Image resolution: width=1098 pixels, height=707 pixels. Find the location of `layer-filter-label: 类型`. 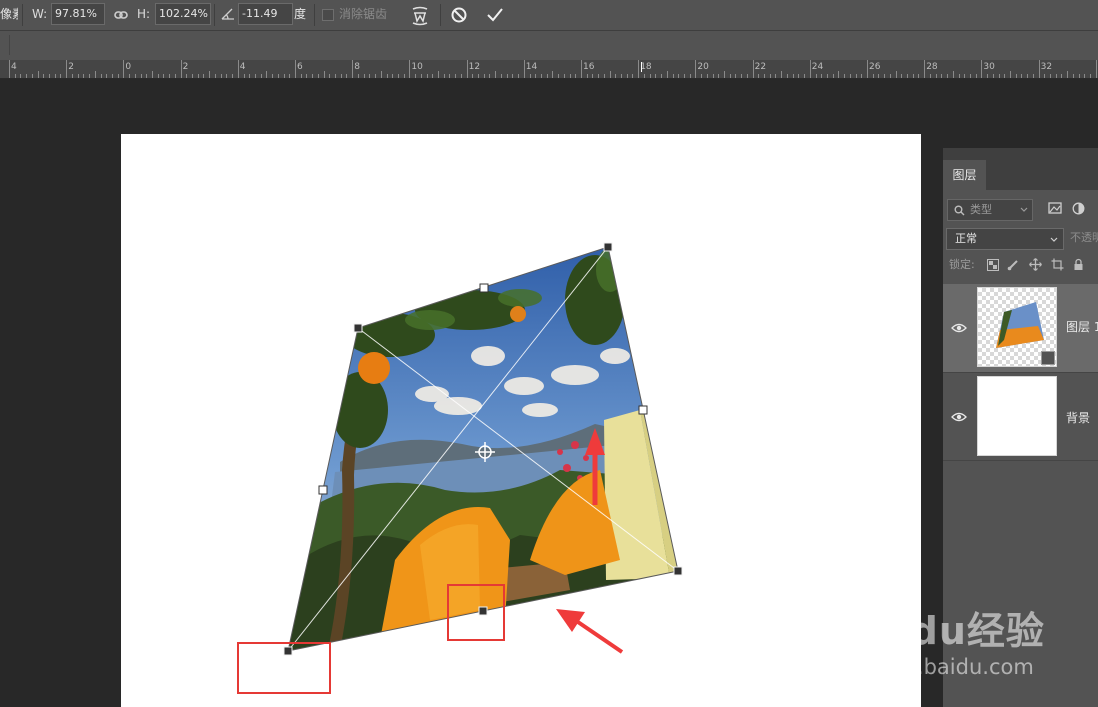

layer-filter-label: 类型 is located at coordinates (981, 209).